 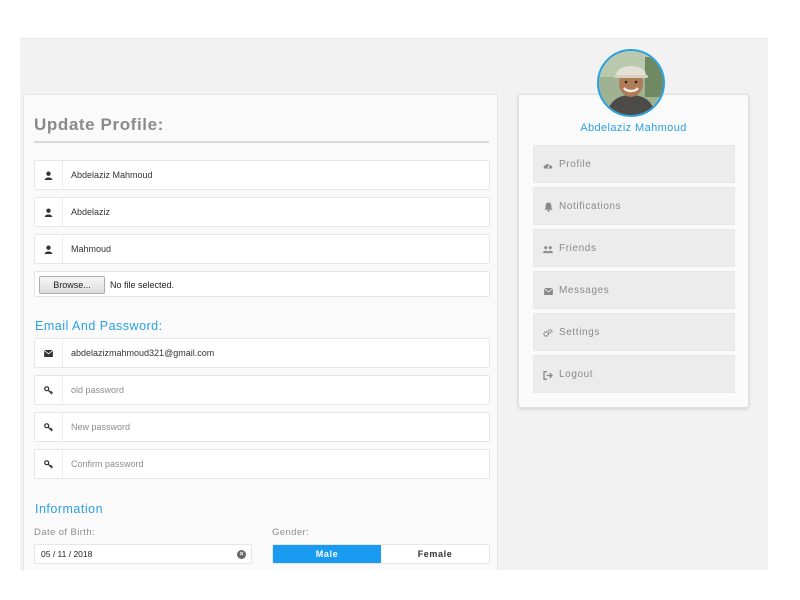 I want to click on full-name-value: Abdelaziz Mahmoud, so click(x=112, y=175).